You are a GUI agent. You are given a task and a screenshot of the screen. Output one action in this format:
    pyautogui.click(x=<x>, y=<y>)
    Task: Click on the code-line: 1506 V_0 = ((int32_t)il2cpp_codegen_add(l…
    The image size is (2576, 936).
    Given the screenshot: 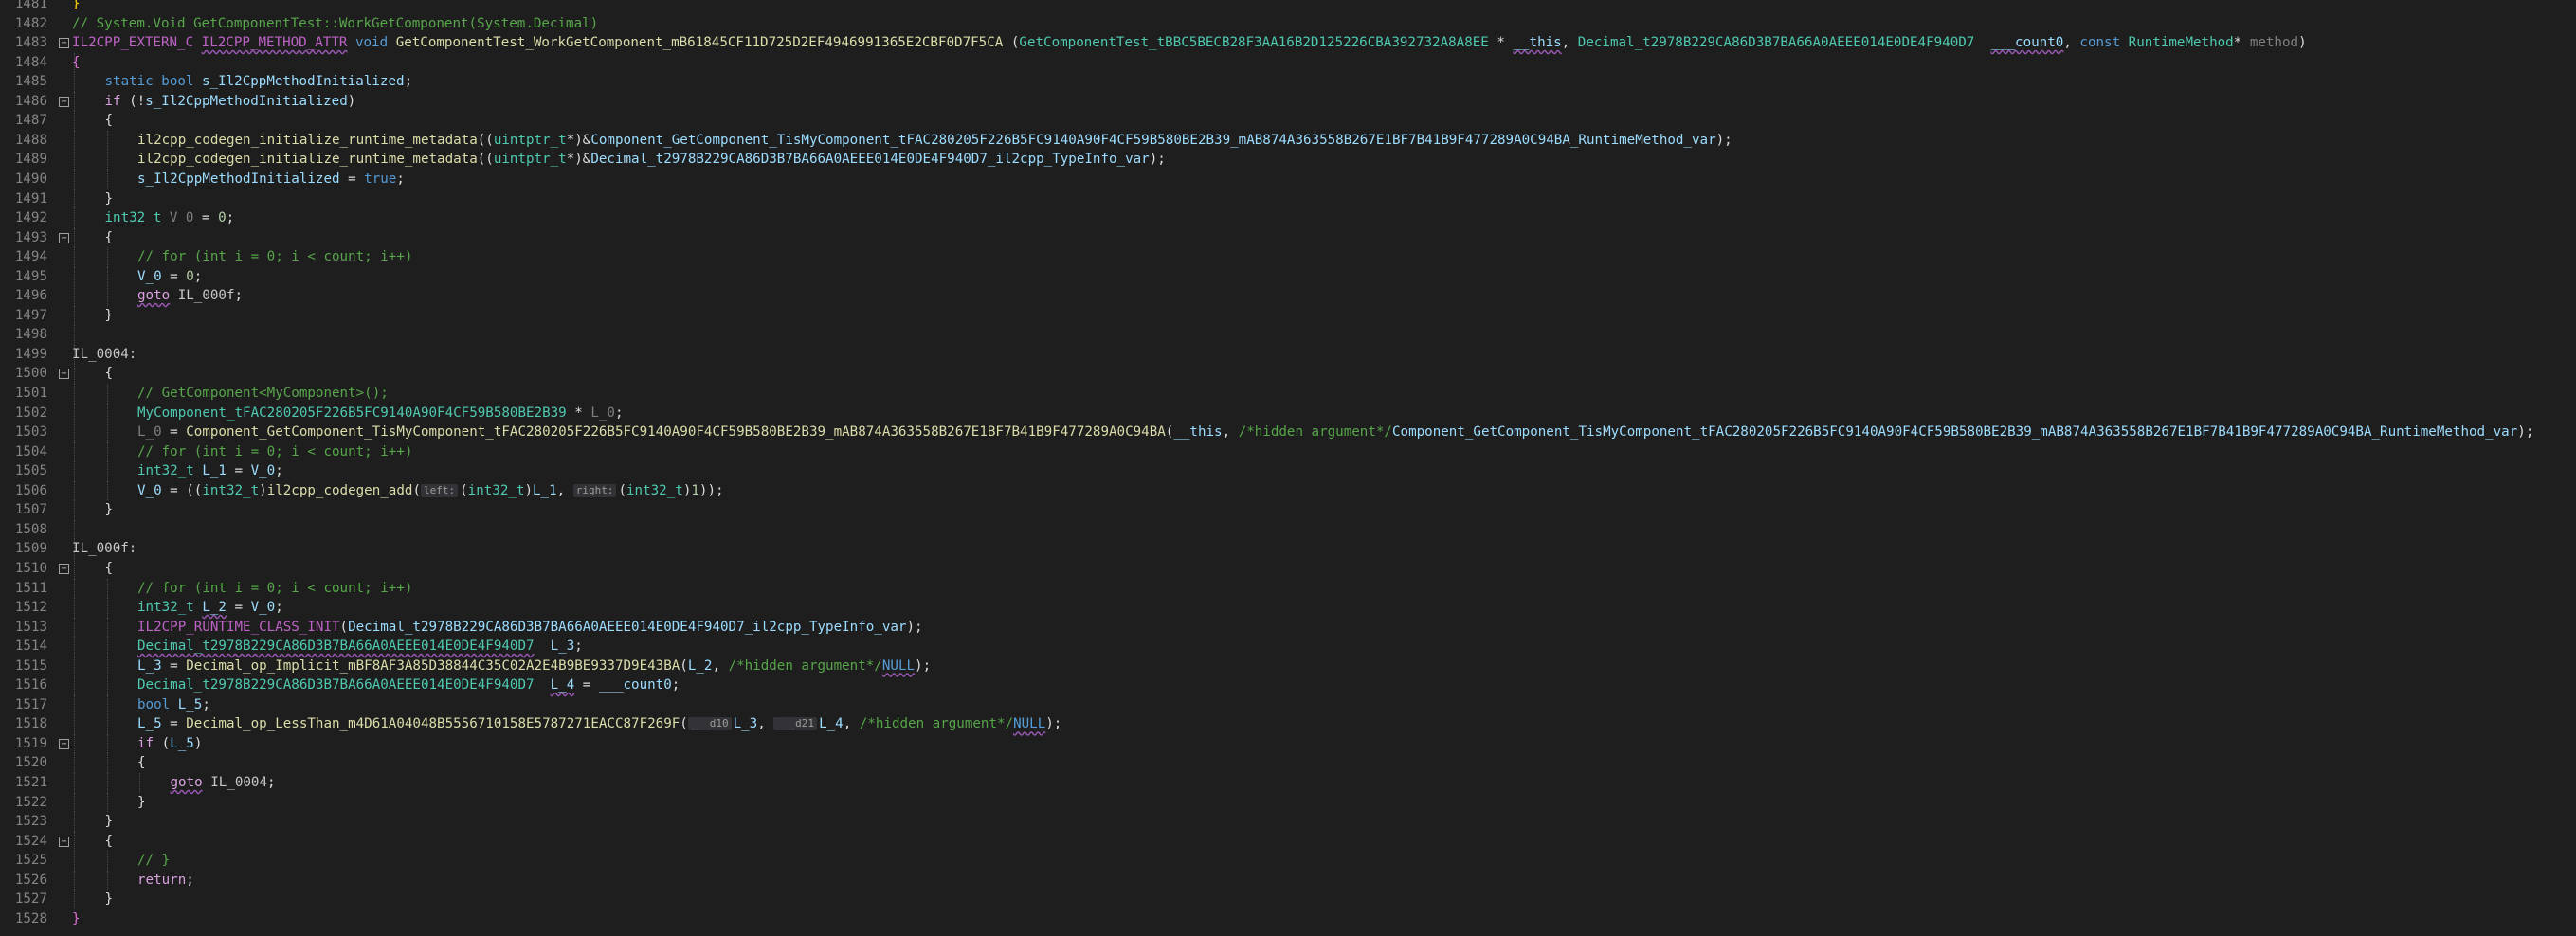 What is the action you would take?
    pyautogui.click(x=1288, y=490)
    